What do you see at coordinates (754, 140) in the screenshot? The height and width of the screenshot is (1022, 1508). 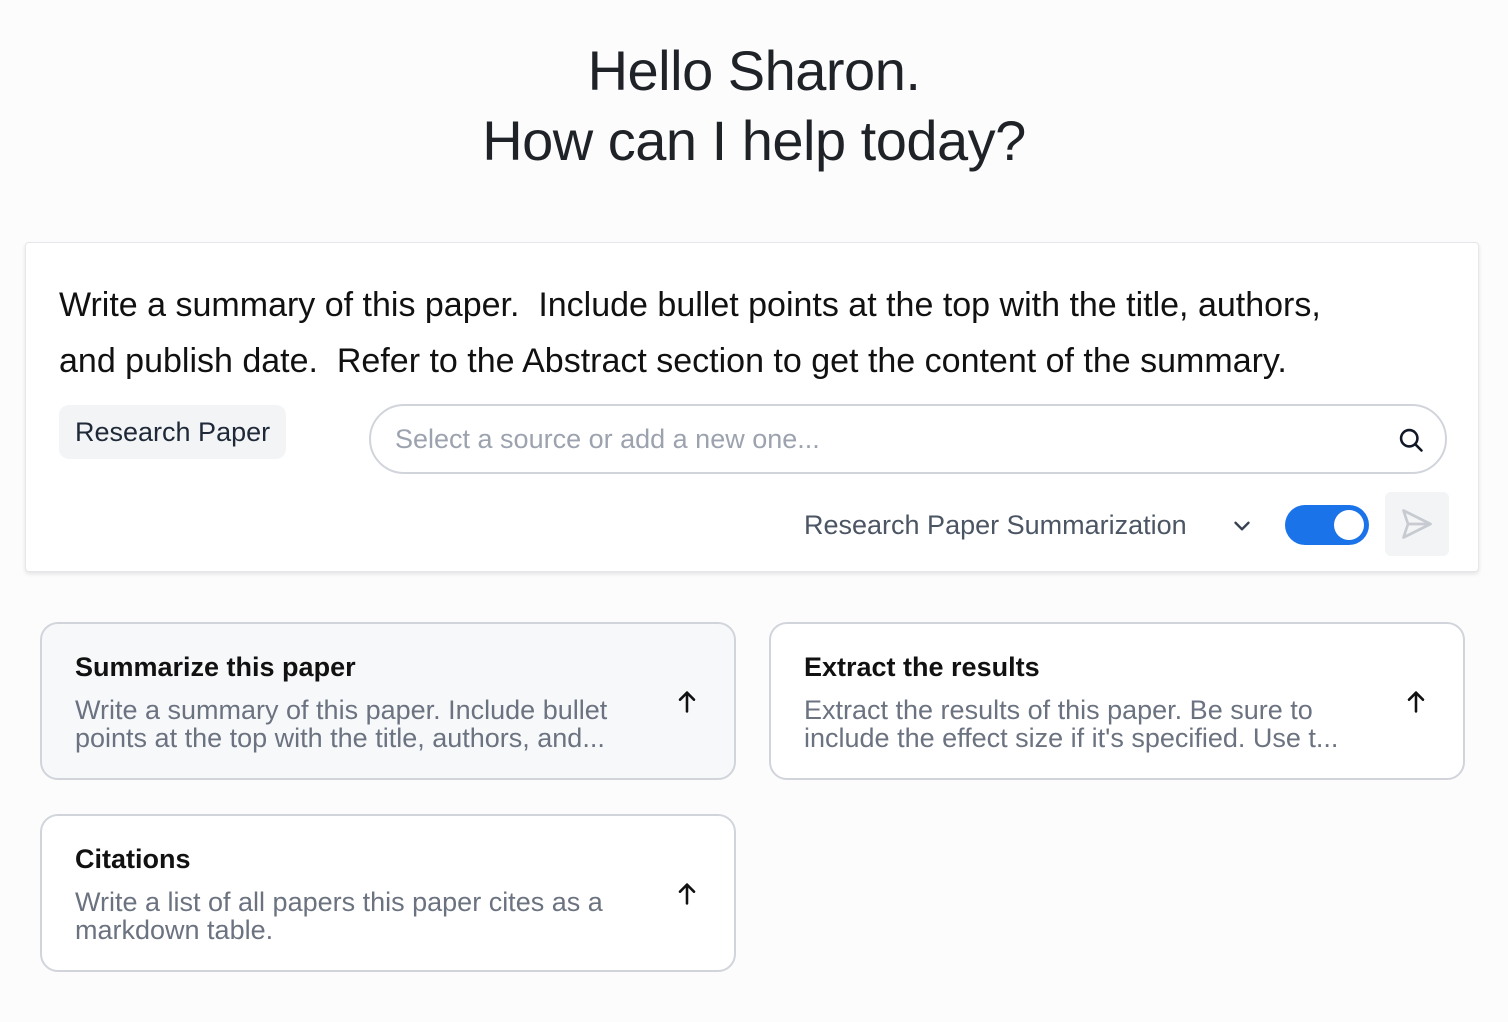 I see `greeting-line-2: How can I help today?` at bounding box center [754, 140].